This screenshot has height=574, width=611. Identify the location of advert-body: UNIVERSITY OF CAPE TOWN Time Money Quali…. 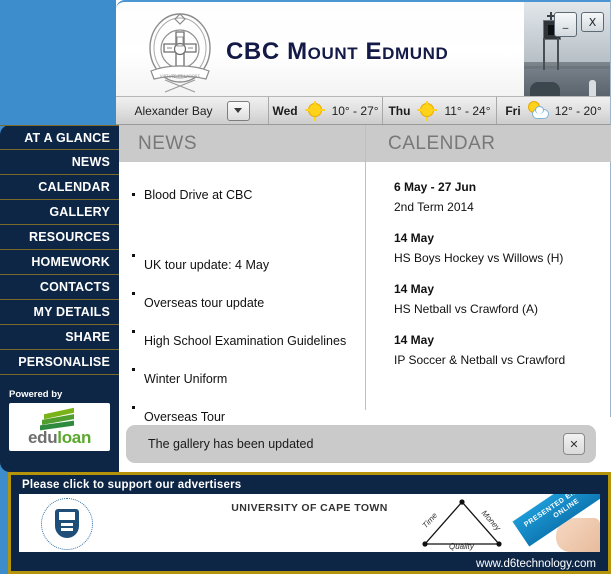
(309, 523).